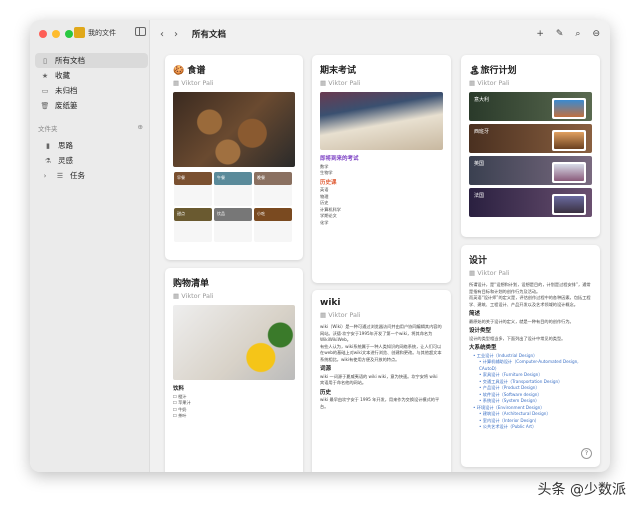  Describe the element at coordinates (273, 225) in the screenshot. I see `tile: 小吃` at that location.